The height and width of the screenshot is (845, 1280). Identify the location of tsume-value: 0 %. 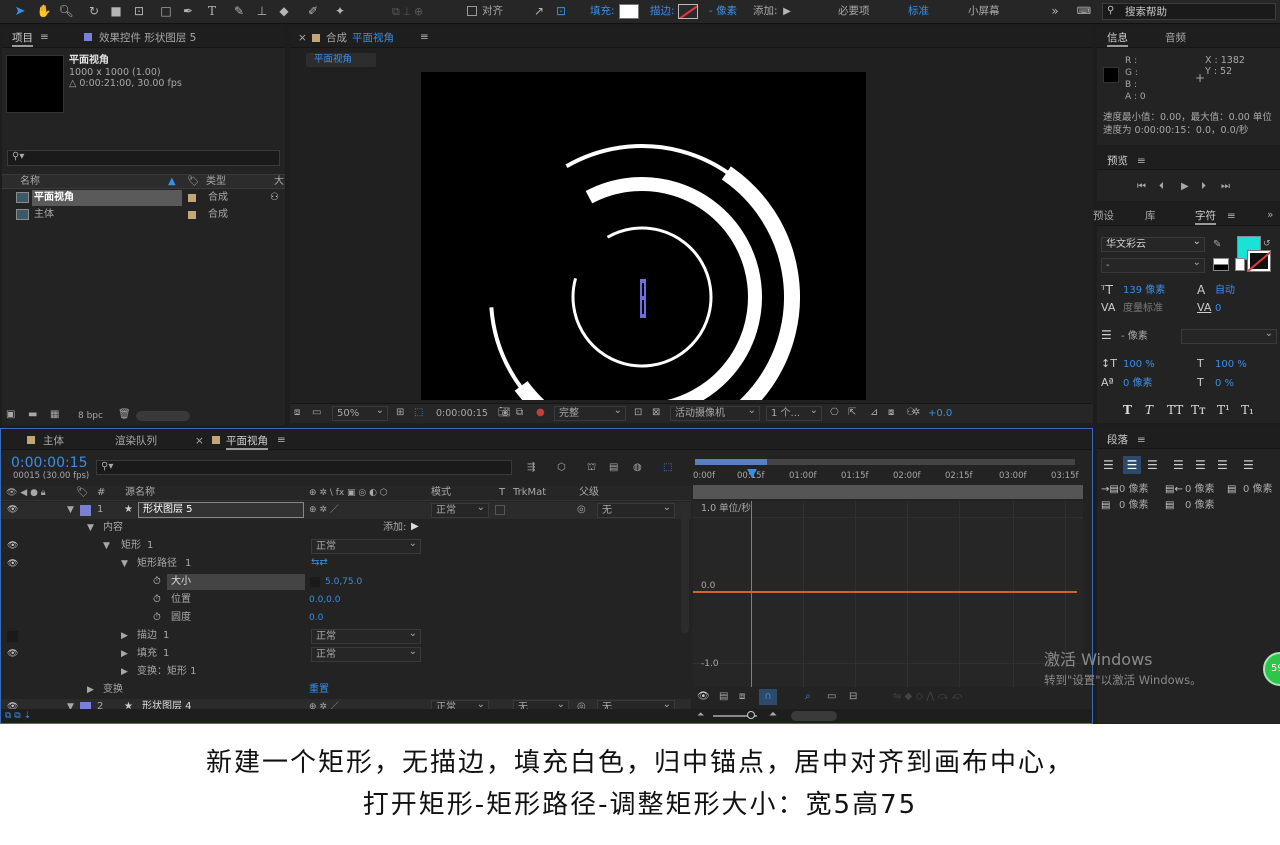
(1224, 384).